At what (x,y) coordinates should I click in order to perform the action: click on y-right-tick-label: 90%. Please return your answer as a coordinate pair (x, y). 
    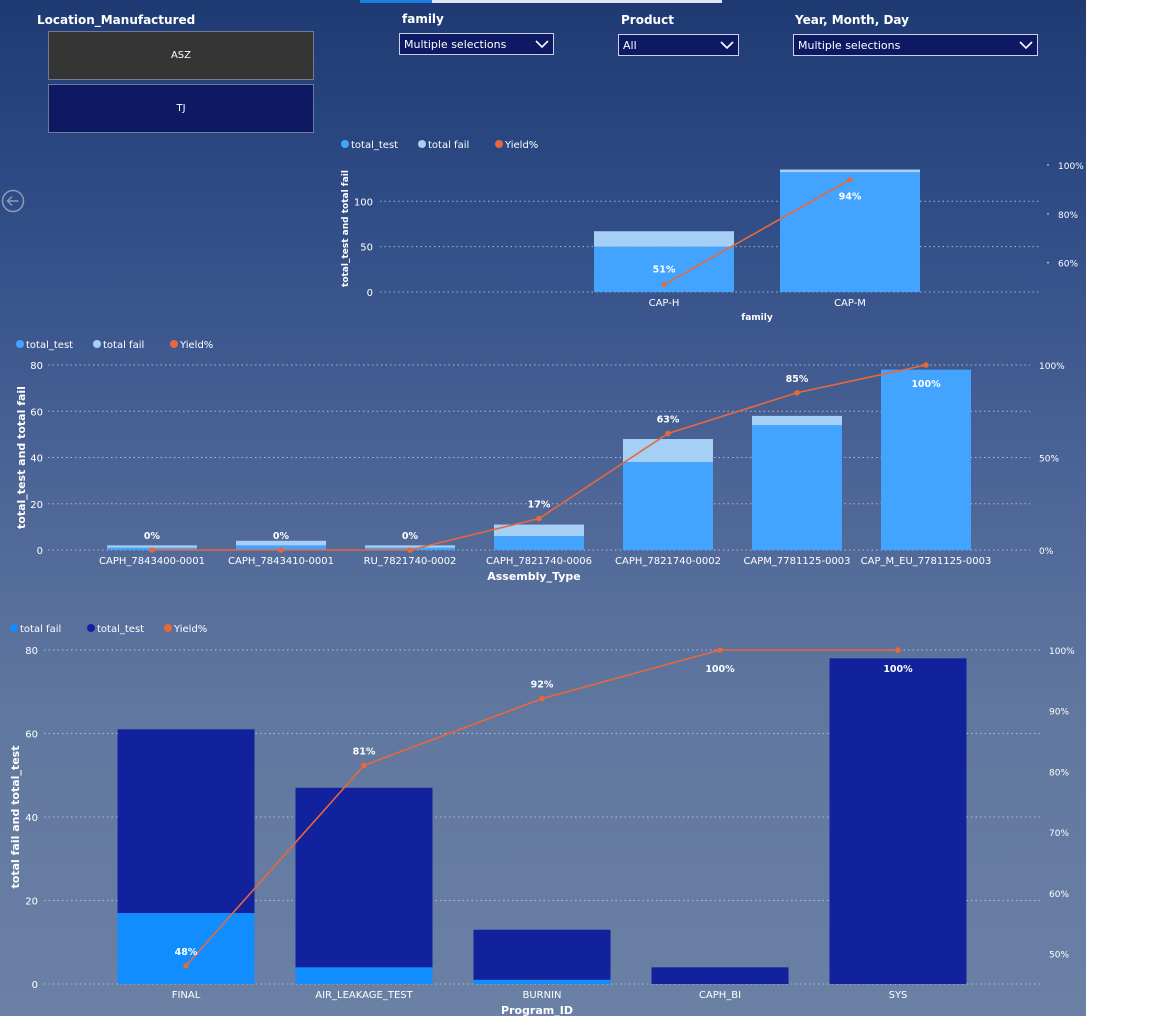
    Looking at the image, I should click on (1059, 713).